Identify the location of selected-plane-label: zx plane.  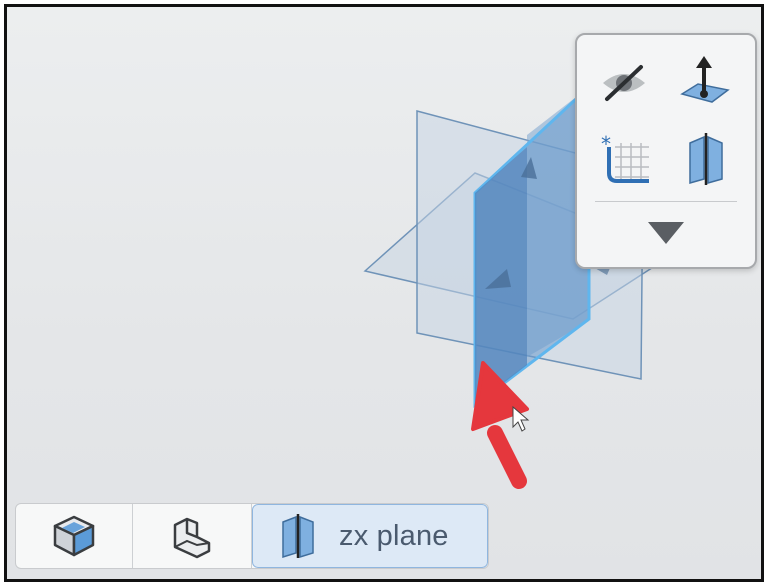
(394, 535).